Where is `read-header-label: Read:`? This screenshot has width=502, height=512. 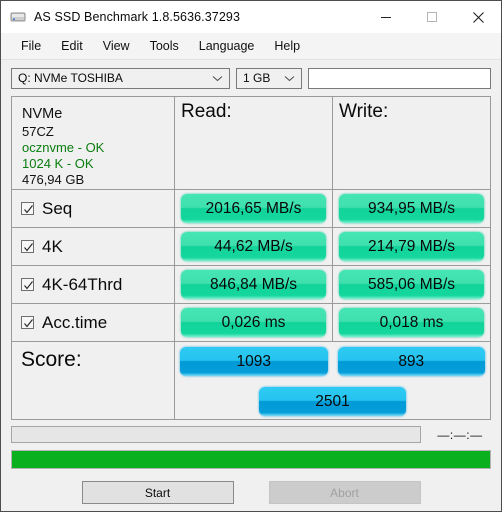
read-header-label: Read: is located at coordinates (206, 111).